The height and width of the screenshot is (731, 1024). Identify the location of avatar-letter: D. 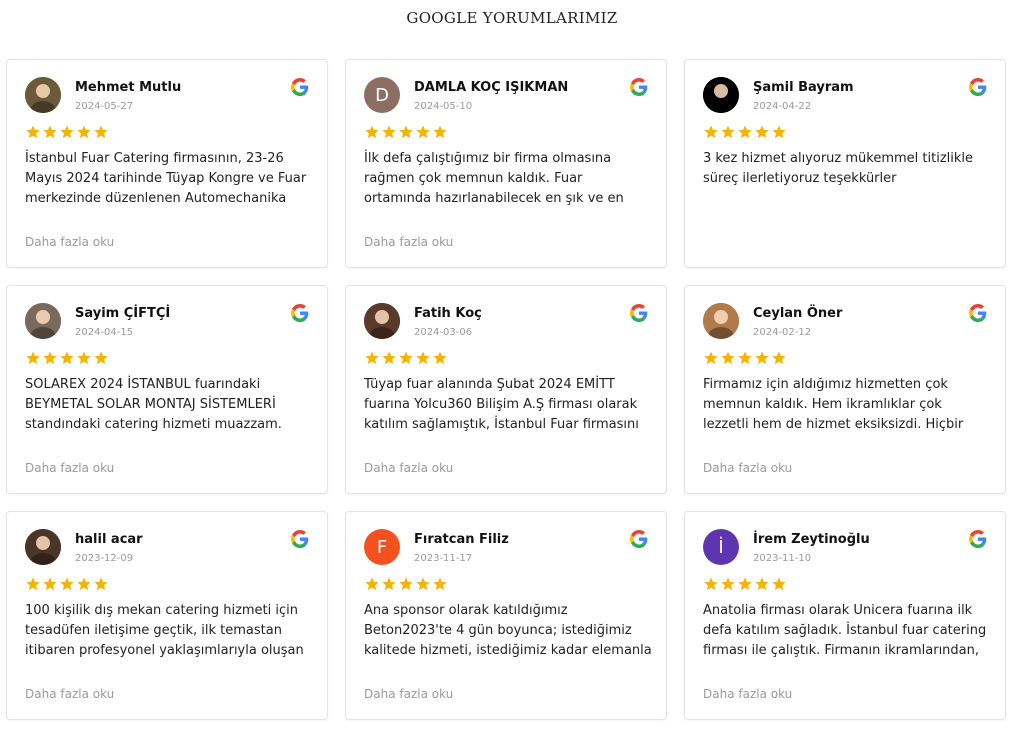
(382, 95).